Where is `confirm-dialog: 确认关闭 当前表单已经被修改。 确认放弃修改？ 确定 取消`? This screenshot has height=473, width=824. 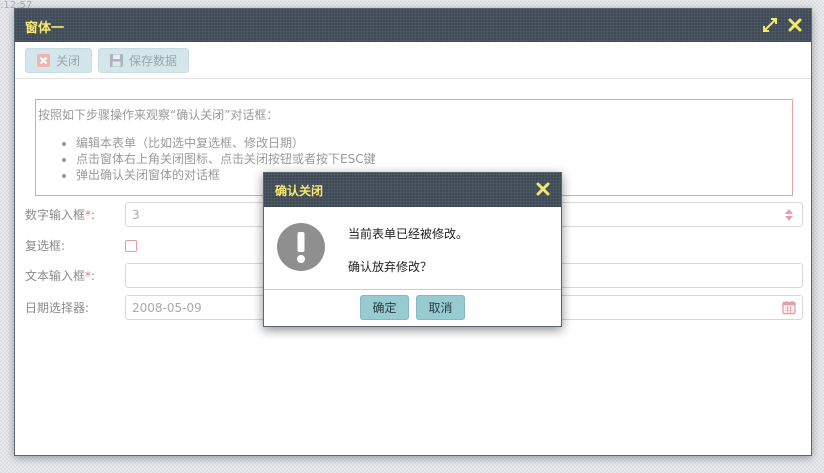 confirm-dialog: 确认关闭 当前表单已经被修改。 确认放弃修改？ 确定 取消 is located at coordinates (412, 249).